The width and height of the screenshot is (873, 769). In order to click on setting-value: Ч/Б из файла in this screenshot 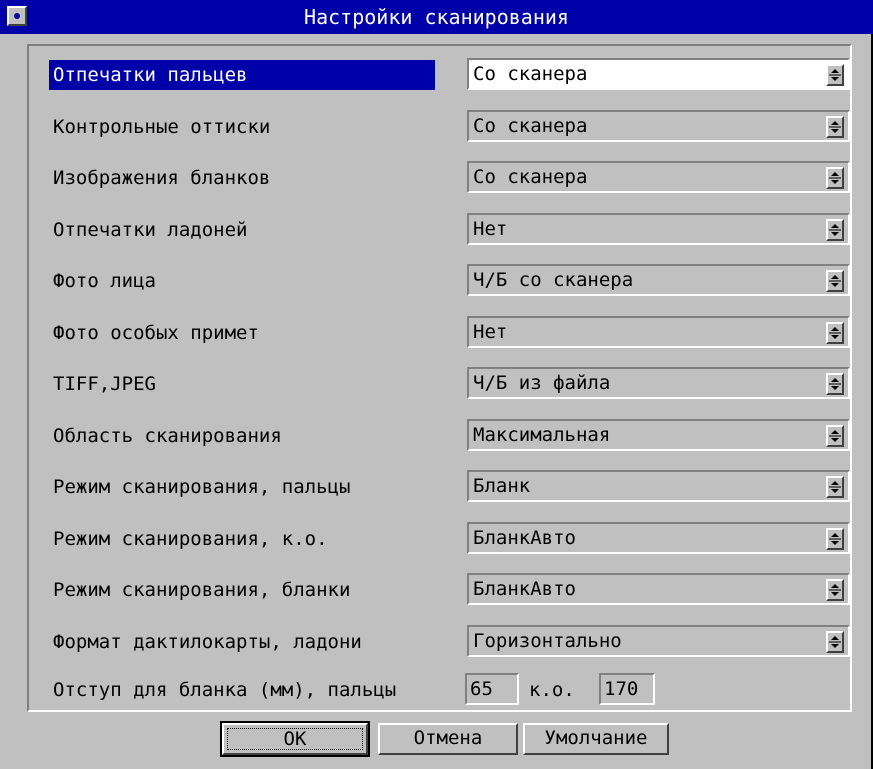, I will do `click(542, 383)`.